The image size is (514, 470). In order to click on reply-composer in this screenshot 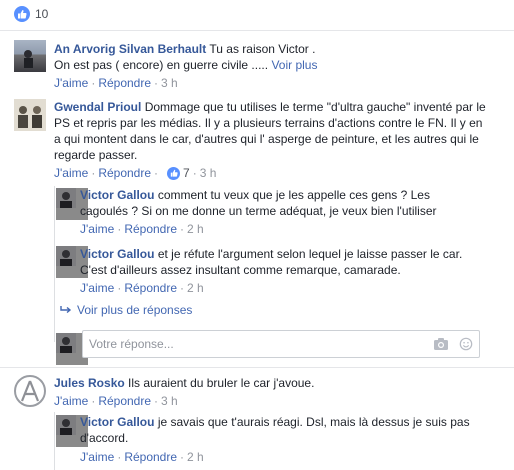, I will do `click(281, 344)`.